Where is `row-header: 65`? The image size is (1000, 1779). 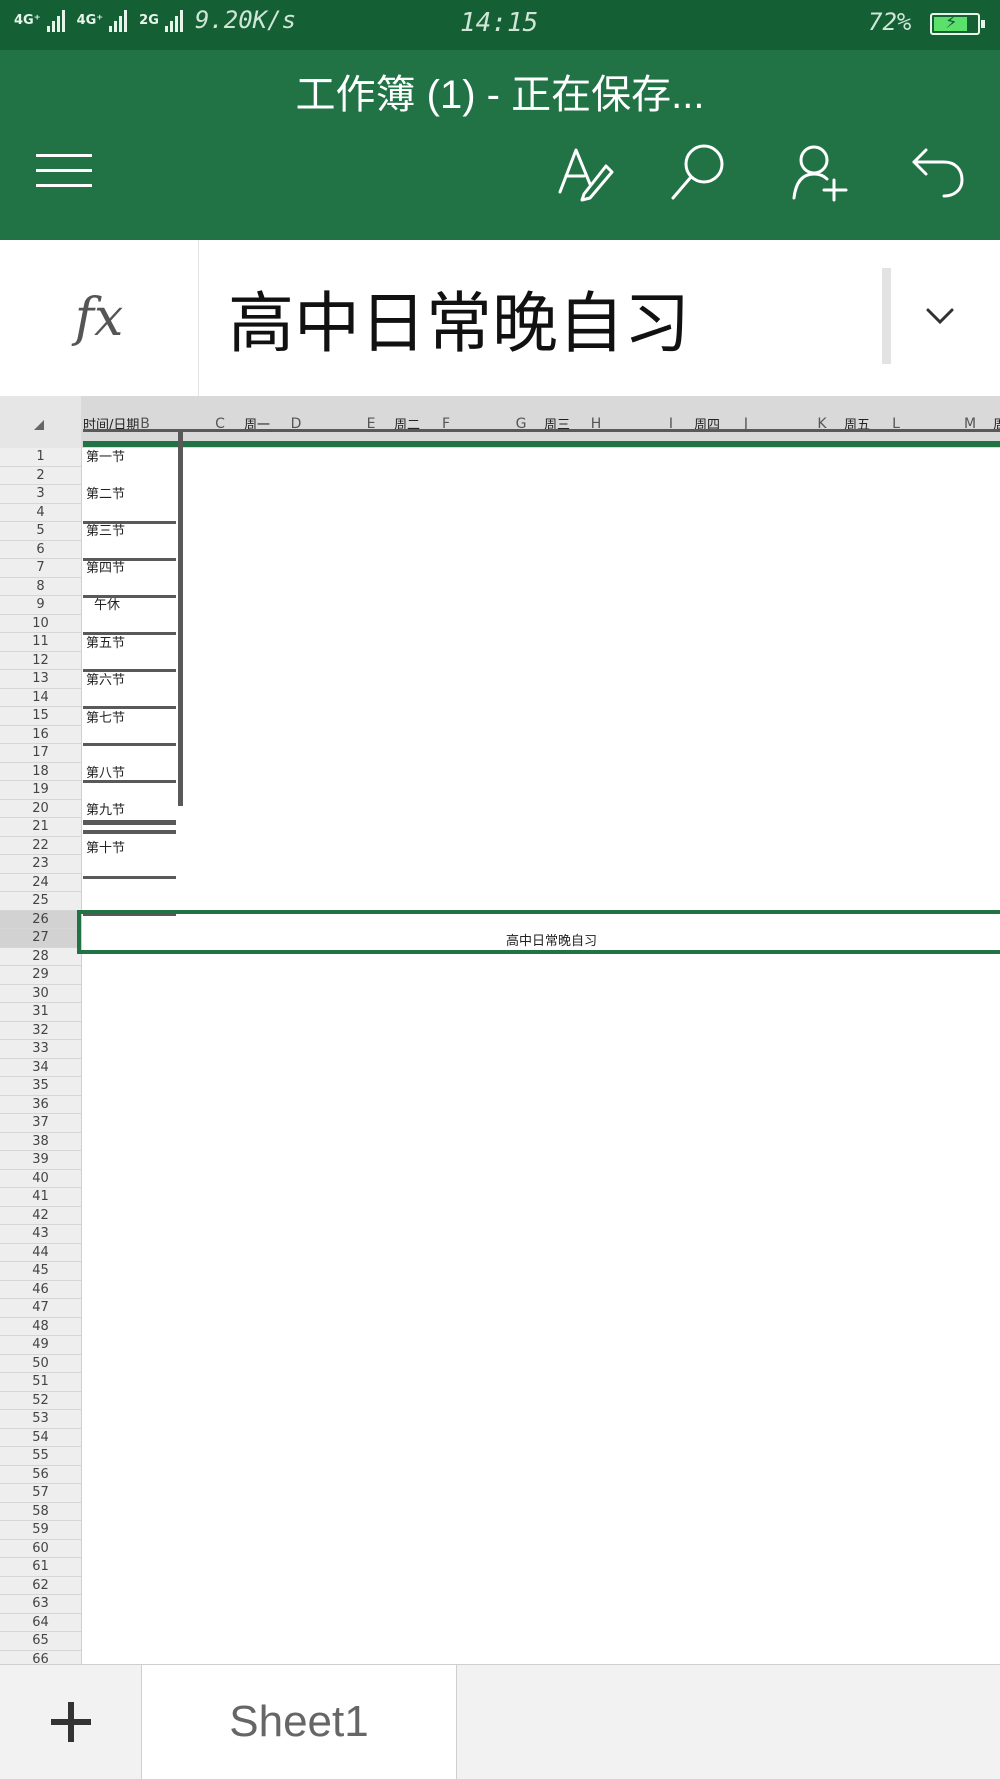
row-header: 65 is located at coordinates (40, 1641).